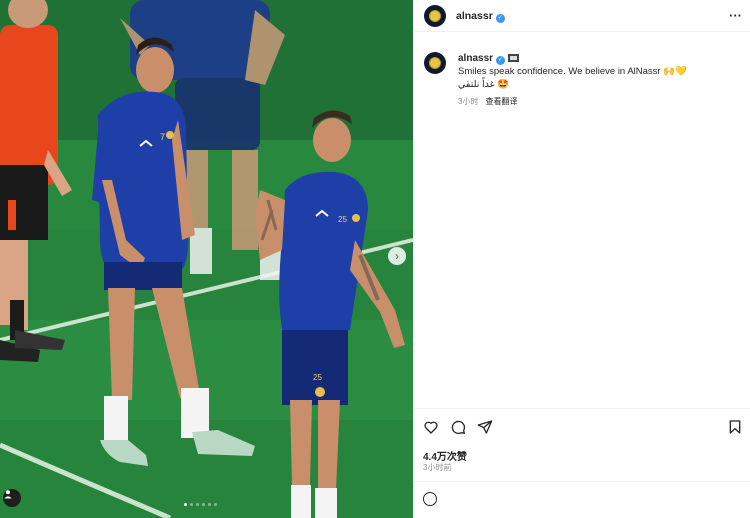 This screenshot has height=518, width=750. Describe the element at coordinates (397, 256) in the screenshot. I see `next-arrow-icon: ›` at that location.